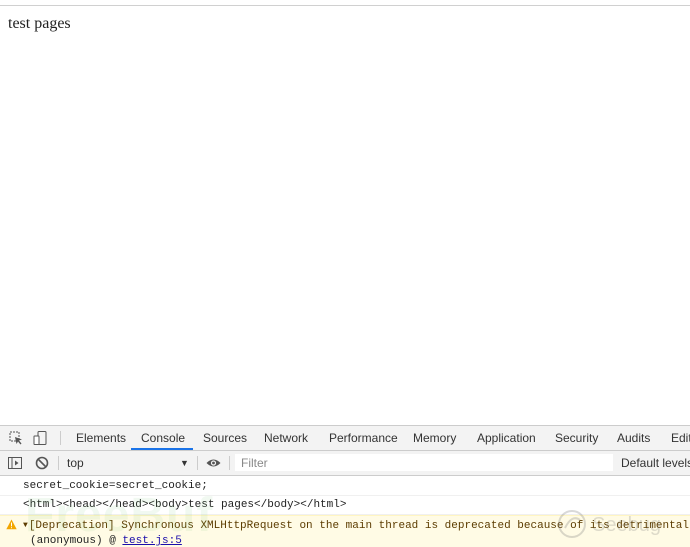  I want to click on filter-input, so click(424, 462).